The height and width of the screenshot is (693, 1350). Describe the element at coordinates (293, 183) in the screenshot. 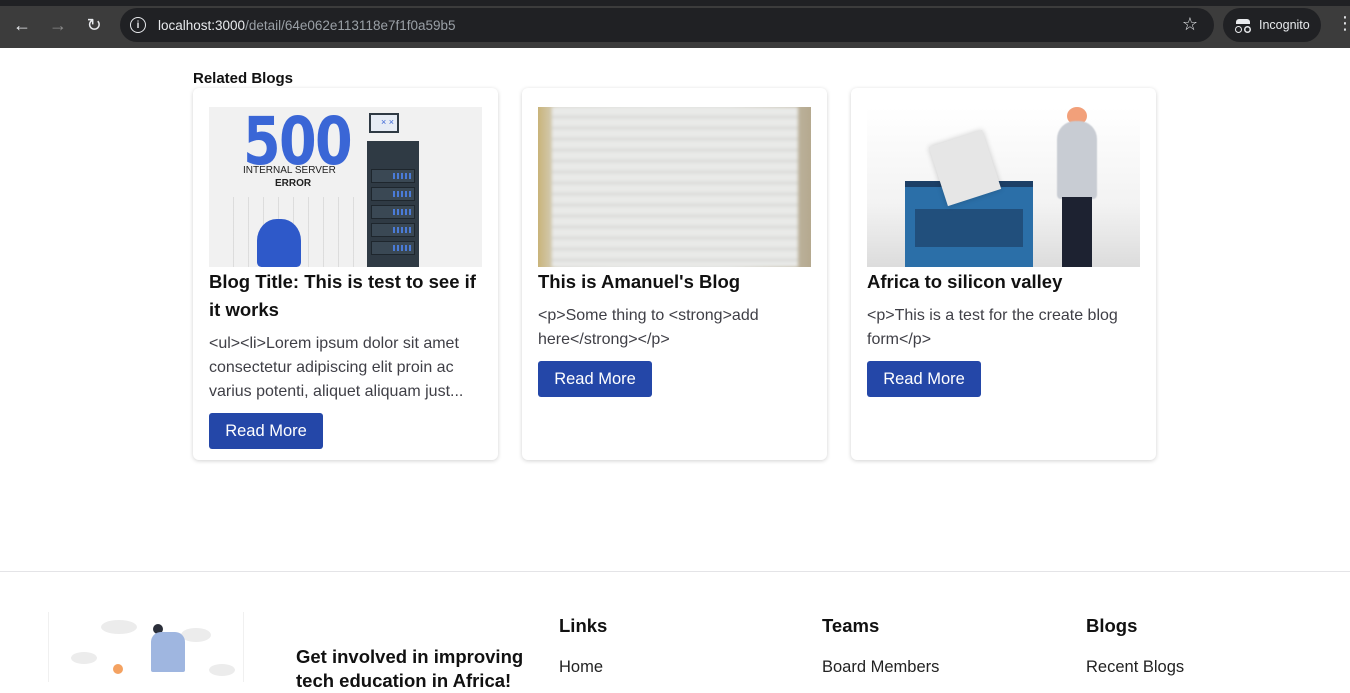

I see `error-label-text: ERROR` at that location.